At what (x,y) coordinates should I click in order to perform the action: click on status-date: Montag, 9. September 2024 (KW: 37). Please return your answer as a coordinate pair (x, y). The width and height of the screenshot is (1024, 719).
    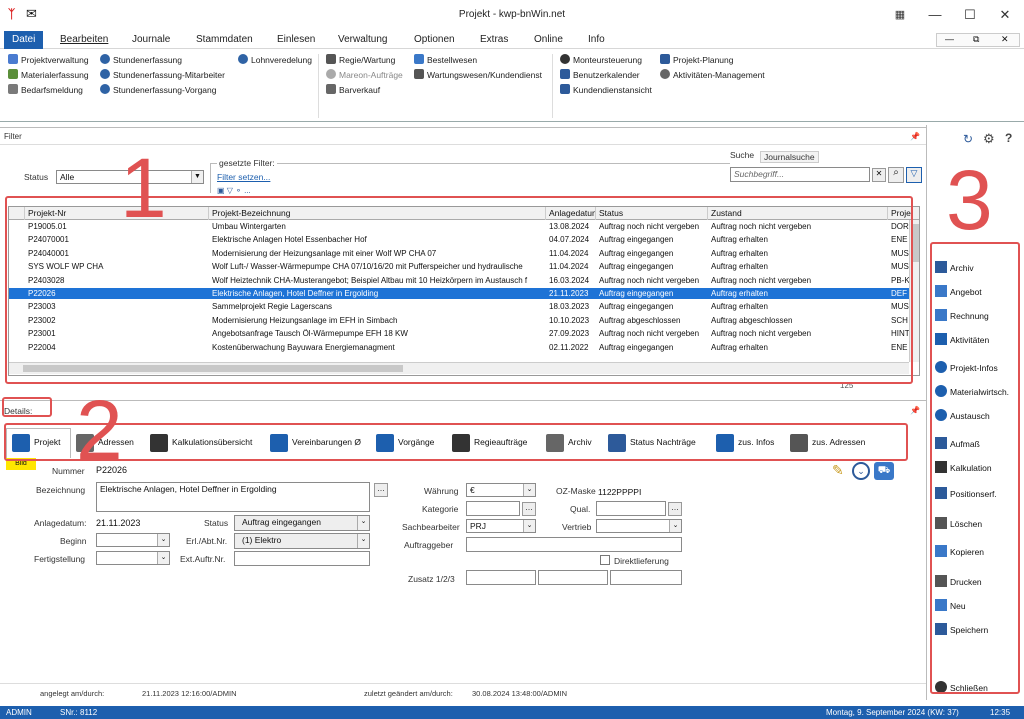
    Looking at the image, I should click on (892, 712).